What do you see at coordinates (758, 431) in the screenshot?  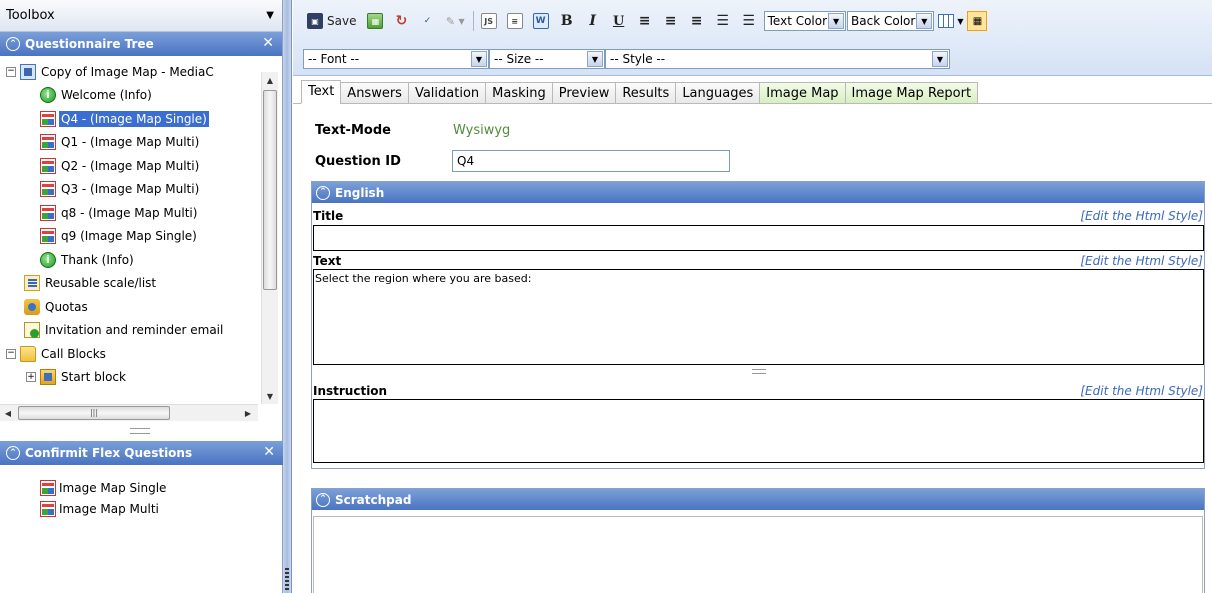 I see `instruction-field` at bounding box center [758, 431].